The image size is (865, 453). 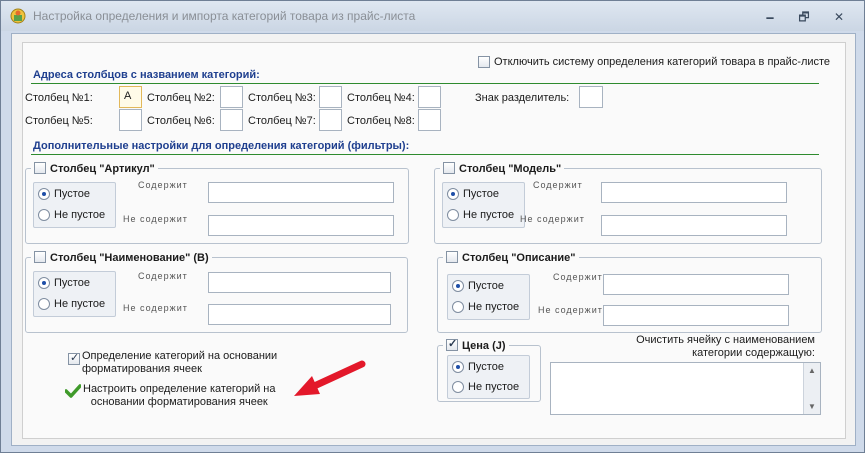 I want to click on article-group-header: Столбец "Артикул", so click(x=94, y=168).